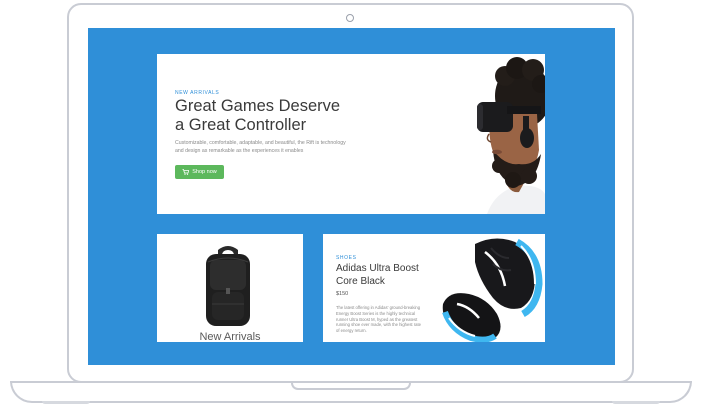  Describe the element at coordinates (186, 172) in the screenshot. I see `cart-icon` at that location.